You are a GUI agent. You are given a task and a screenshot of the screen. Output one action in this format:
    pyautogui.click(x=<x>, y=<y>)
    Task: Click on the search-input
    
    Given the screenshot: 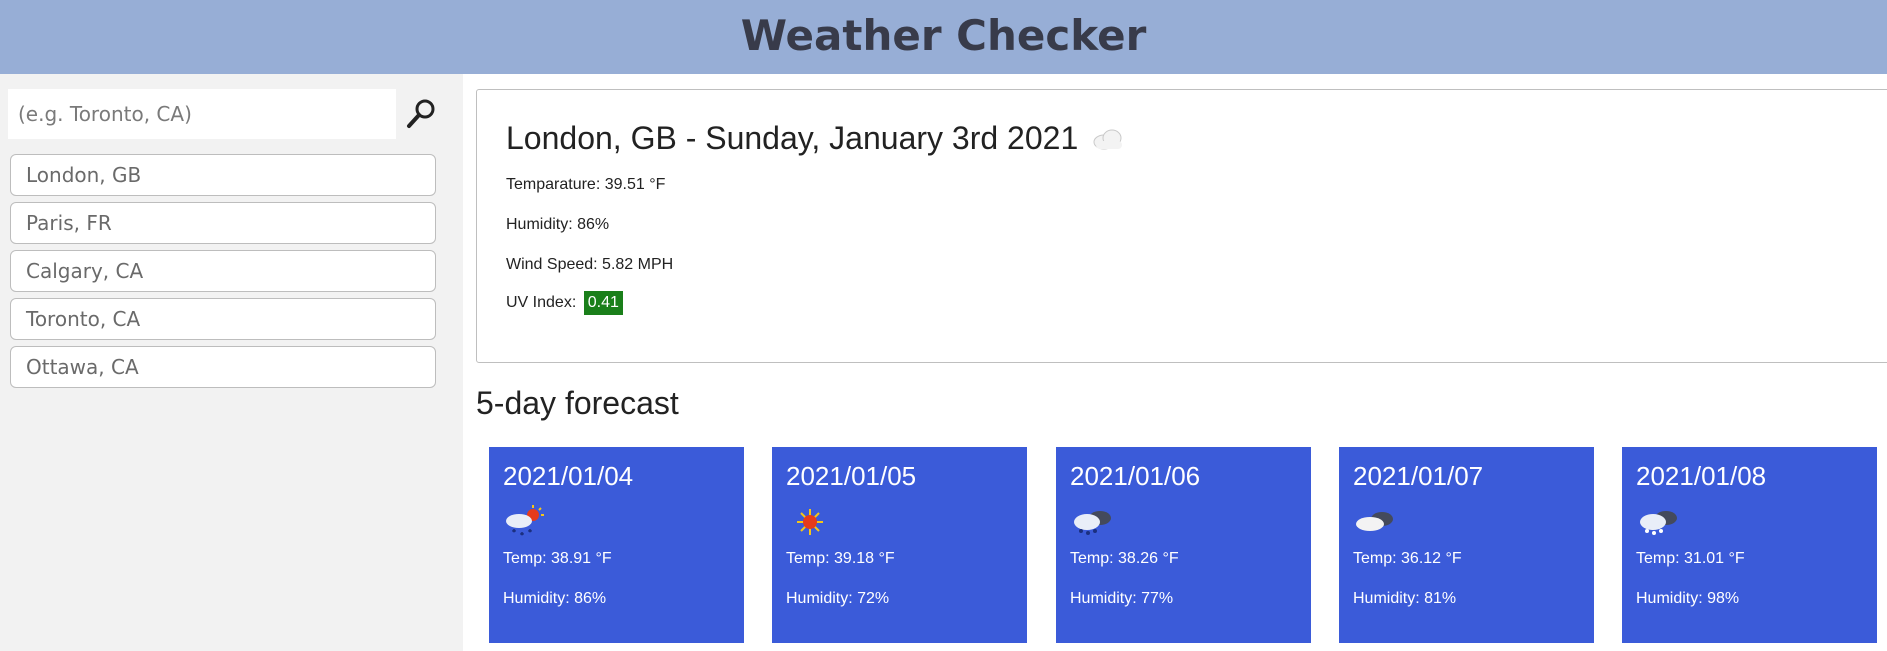 What is the action you would take?
    pyautogui.click(x=202, y=114)
    